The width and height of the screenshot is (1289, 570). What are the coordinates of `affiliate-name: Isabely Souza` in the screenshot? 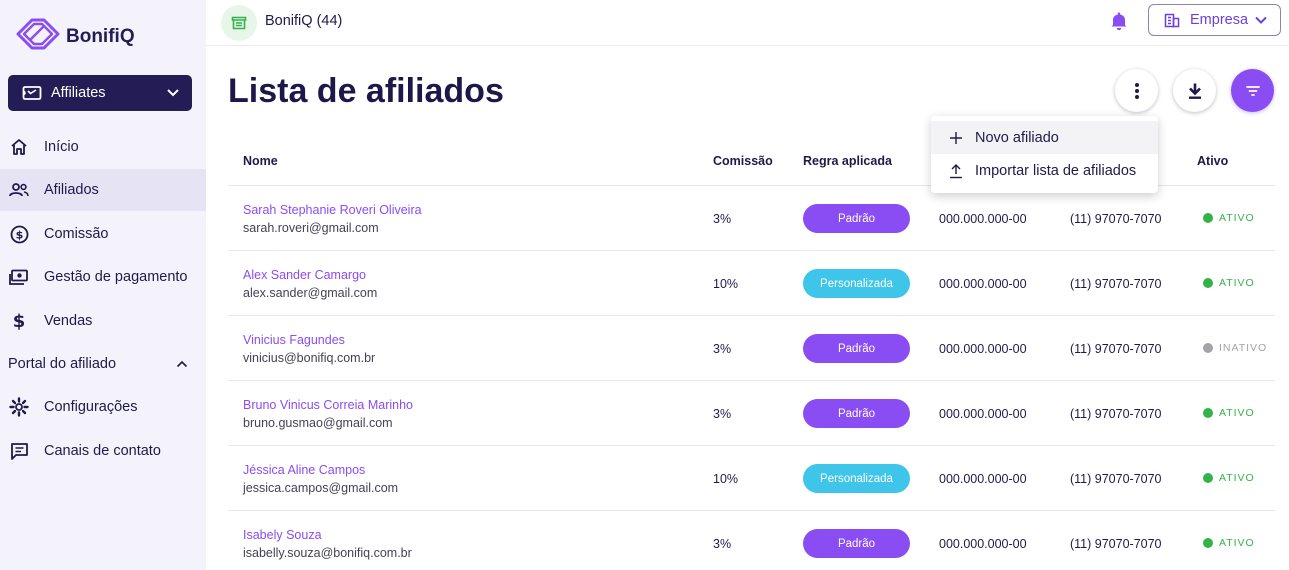 It's located at (282, 535).